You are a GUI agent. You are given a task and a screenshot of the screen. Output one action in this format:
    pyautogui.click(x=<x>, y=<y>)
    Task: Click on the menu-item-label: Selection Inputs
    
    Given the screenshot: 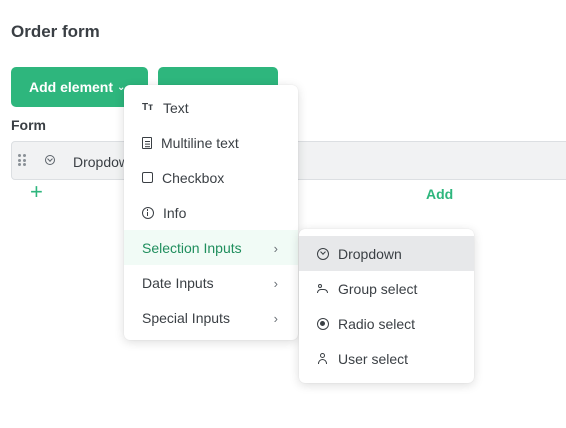 What is the action you would take?
    pyautogui.click(x=192, y=247)
    